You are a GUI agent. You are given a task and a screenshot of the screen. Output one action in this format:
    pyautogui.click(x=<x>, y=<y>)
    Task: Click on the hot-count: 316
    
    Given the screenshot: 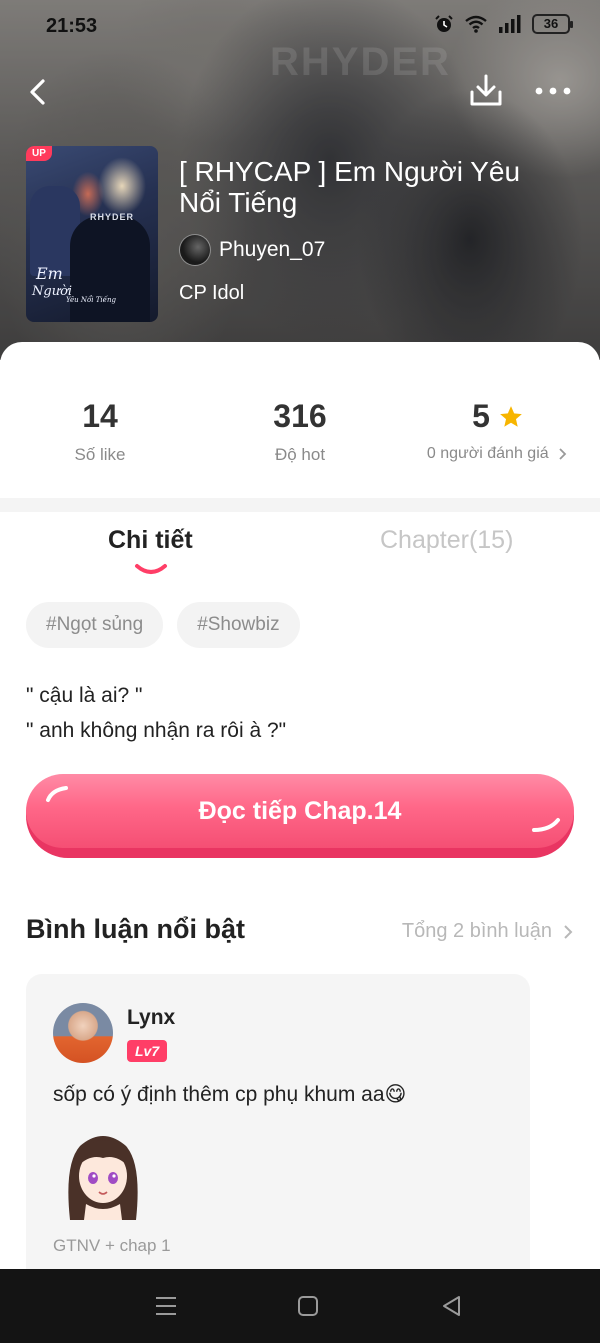 What is the action you would take?
    pyautogui.click(x=300, y=416)
    